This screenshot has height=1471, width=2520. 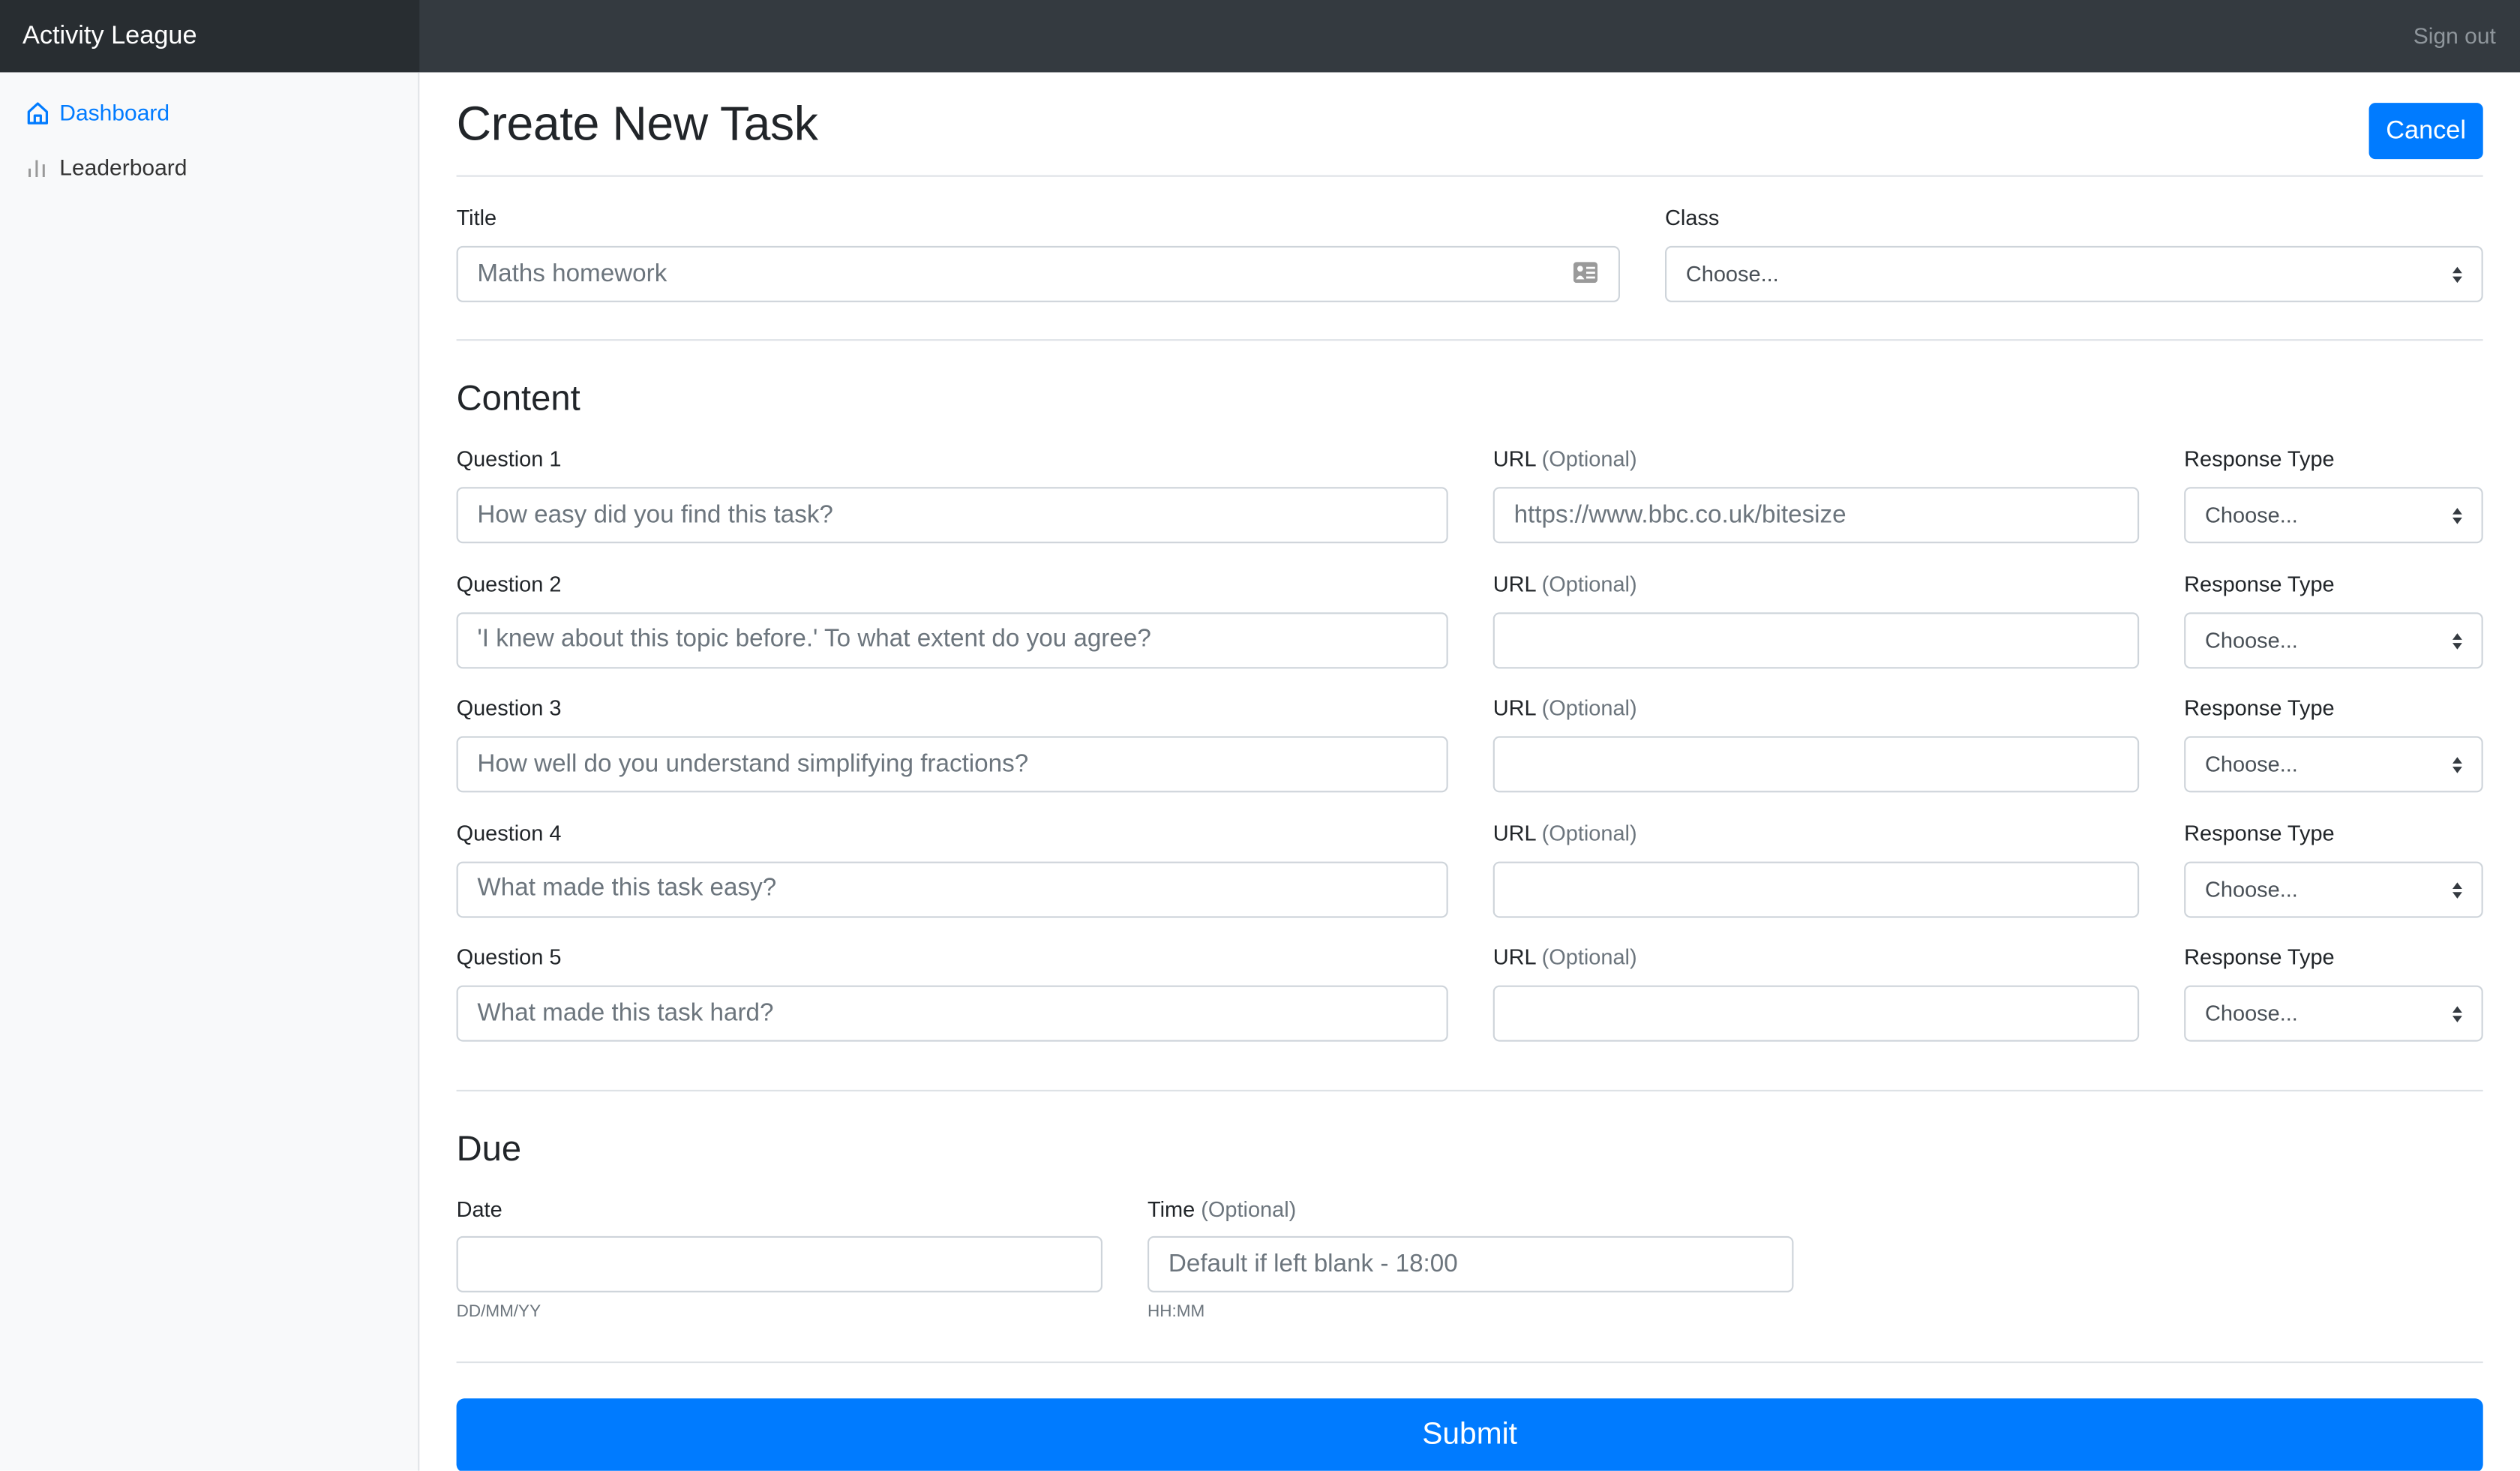 What do you see at coordinates (1471, 1263) in the screenshot?
I see `time-input` at bounding box center [1471, 1263].